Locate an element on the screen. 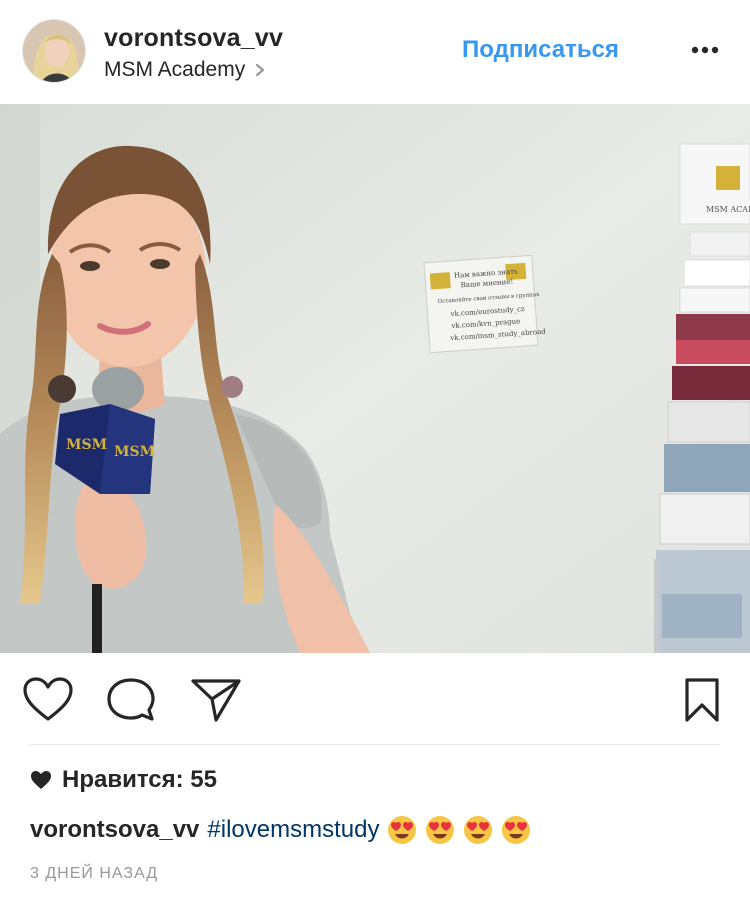 This screenshot has height=898, width=750. bookmark-icon is located at coordinates (702, 700).